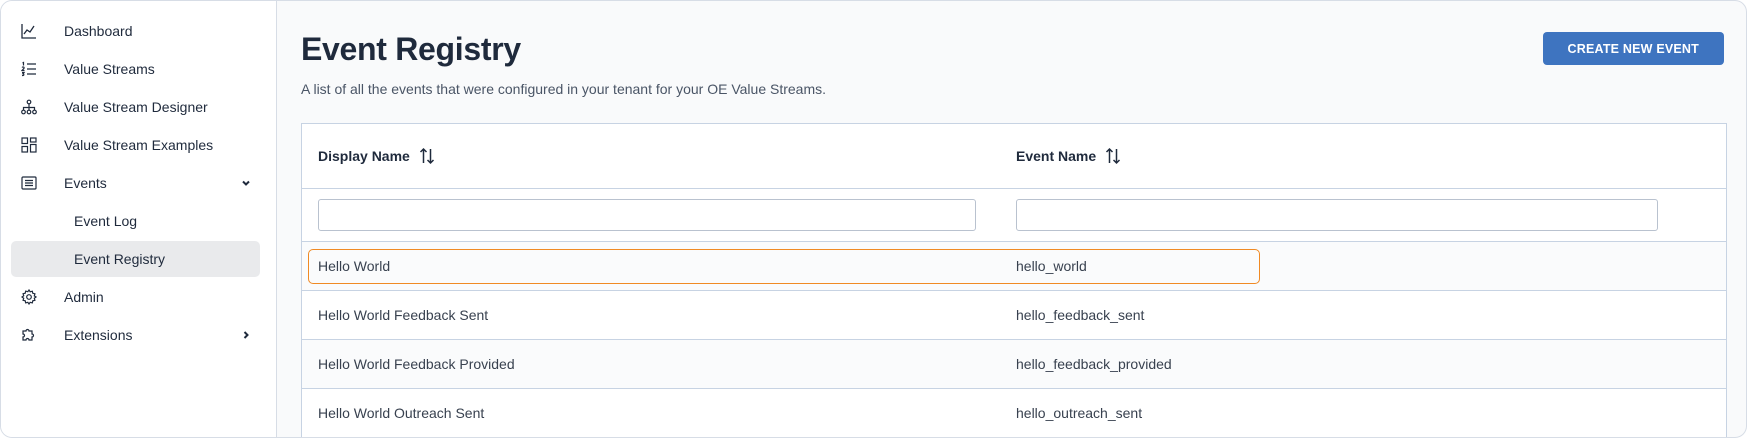  What do you see at coordinates (1014, 266) in the screenshot?
I see `table-row: Hello World hello_world` at bounding box center [1014, 266].